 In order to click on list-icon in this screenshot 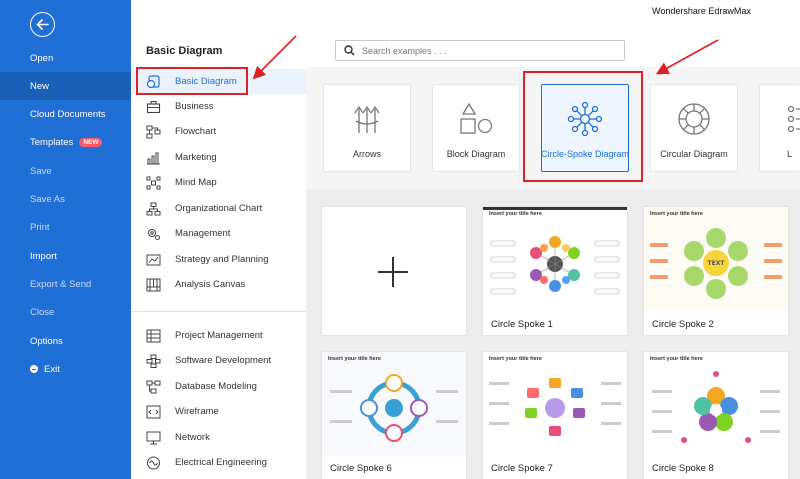, I will do `click(793, 119)`.